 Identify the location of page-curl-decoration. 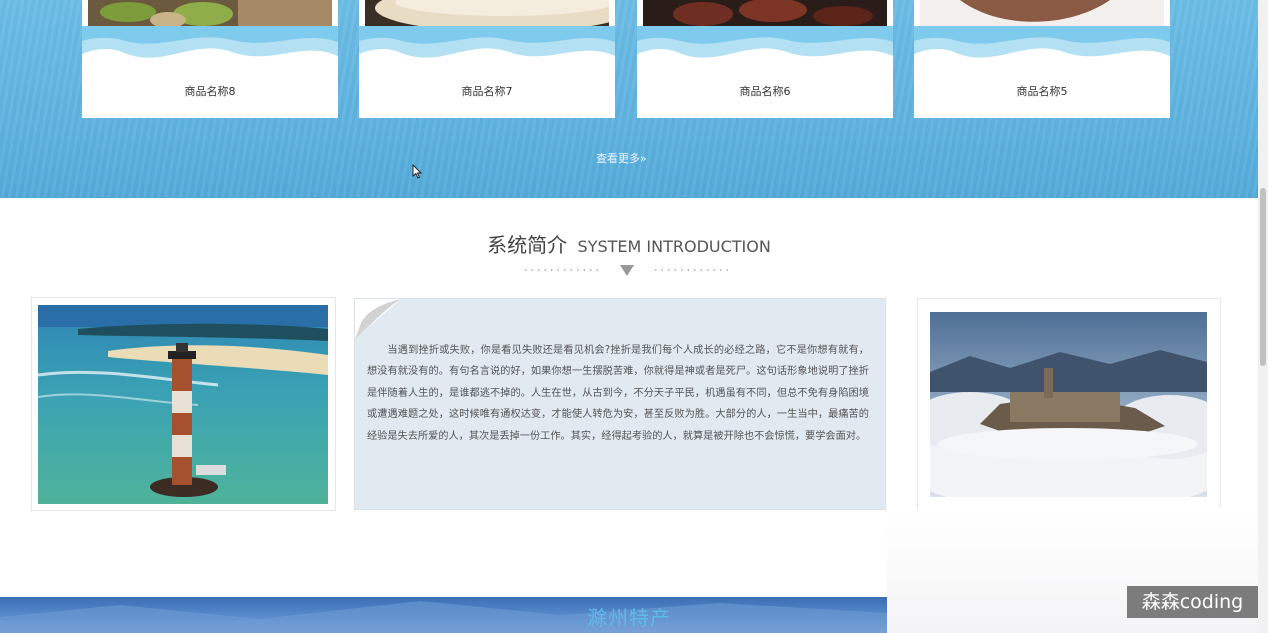
(378, 319).